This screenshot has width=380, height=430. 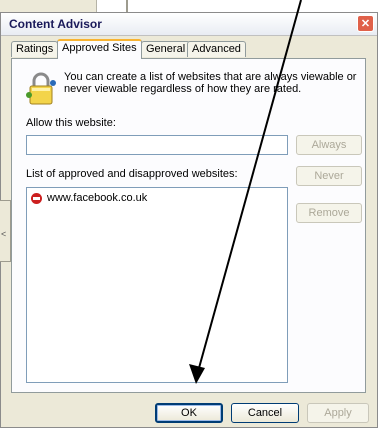 I want to click on allow-website-input, so click(x=157, y=145).